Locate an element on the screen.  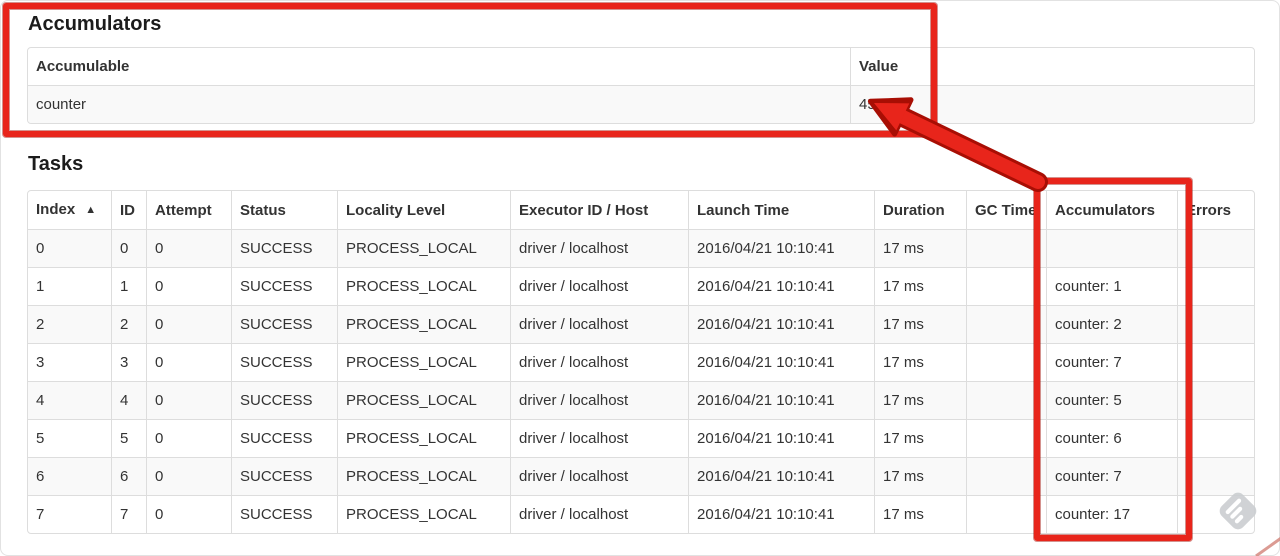
cell-id: 3 is located at coordinates (128, 362).